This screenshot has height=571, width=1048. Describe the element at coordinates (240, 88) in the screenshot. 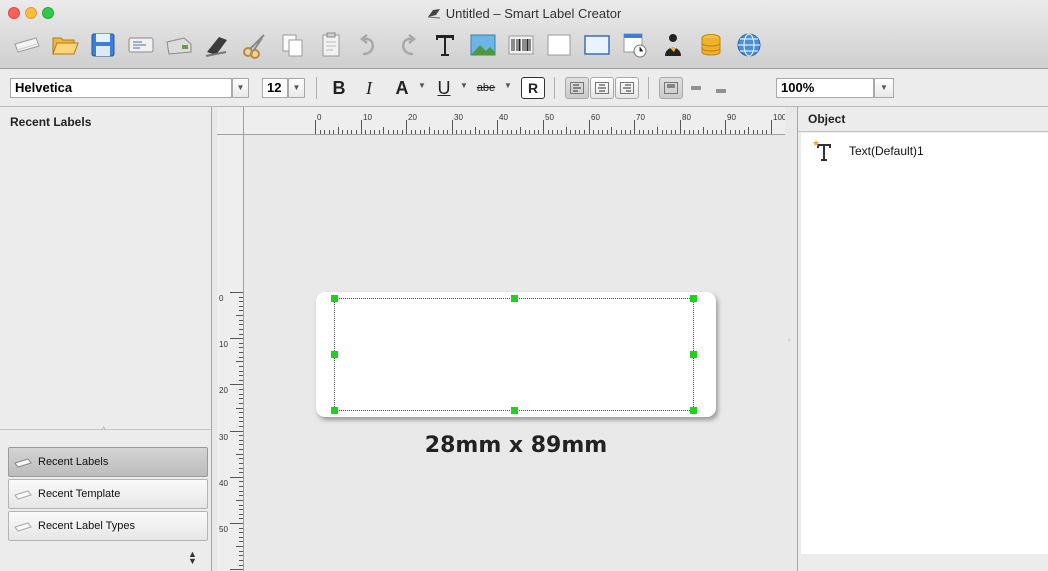

I see `font-name-dropdown: ▼` at that location.